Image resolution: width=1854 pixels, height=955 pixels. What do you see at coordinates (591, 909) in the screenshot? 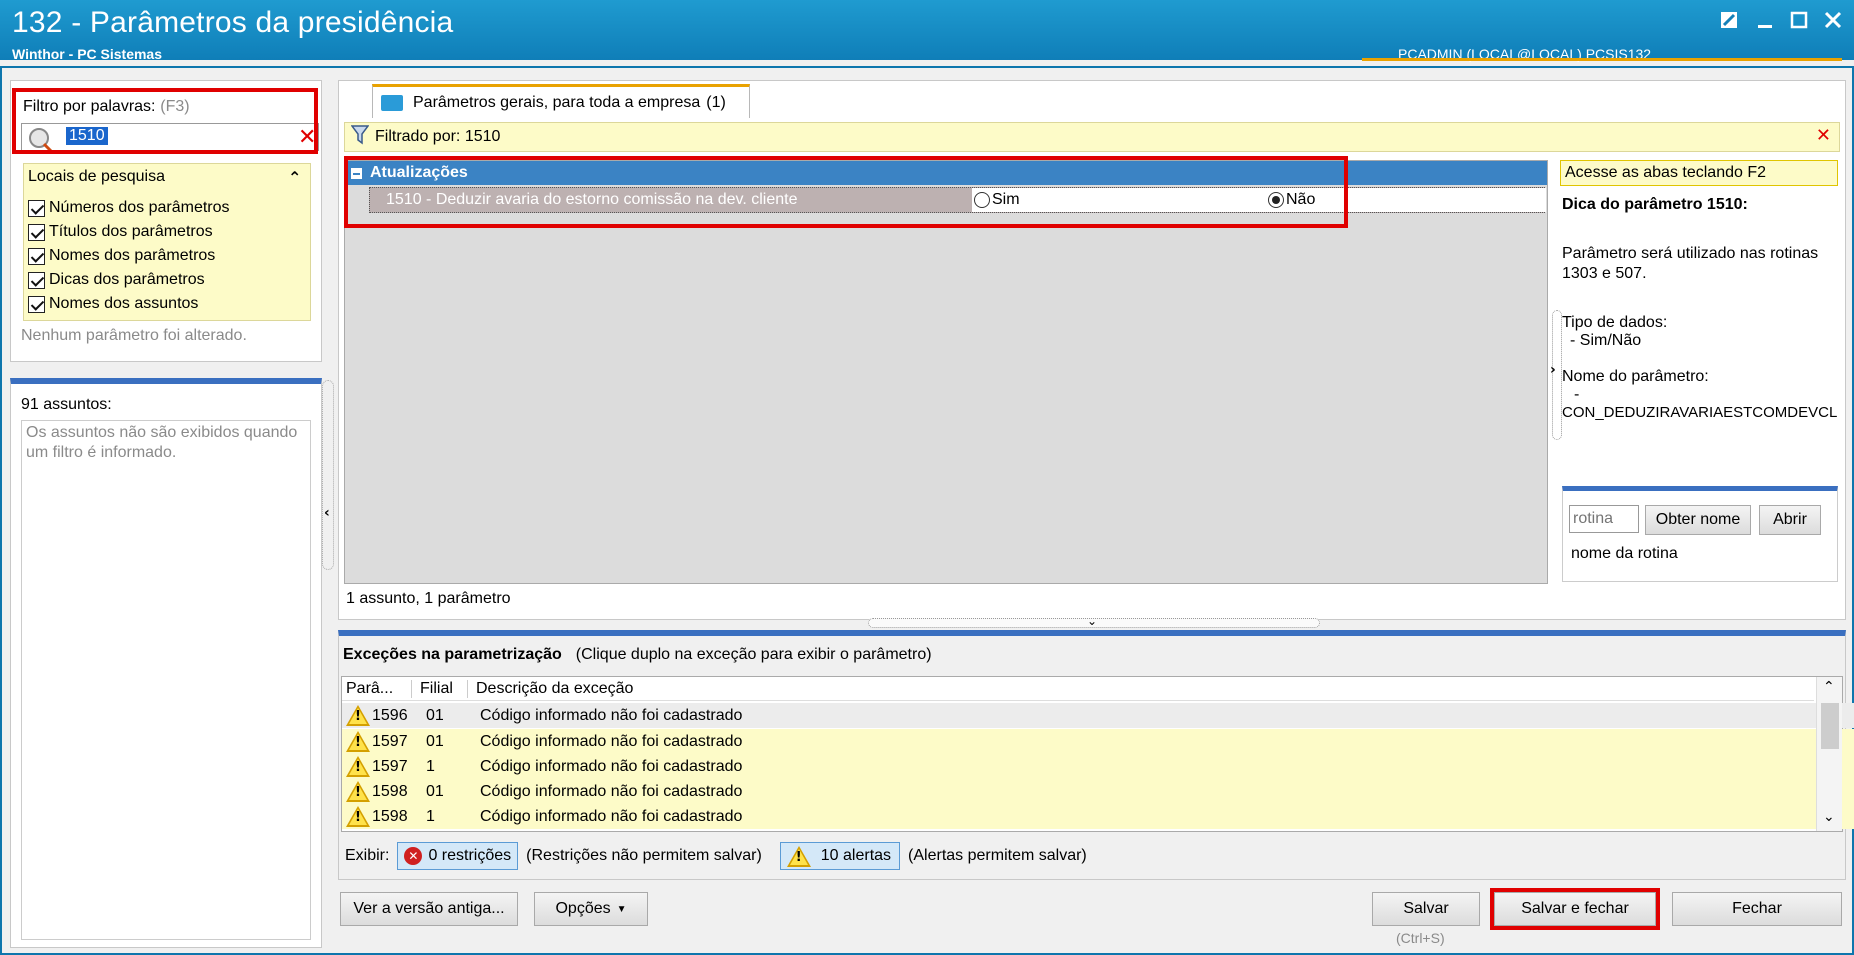
I see `options-button: Opções ▼` at bounding box center [591, 909].